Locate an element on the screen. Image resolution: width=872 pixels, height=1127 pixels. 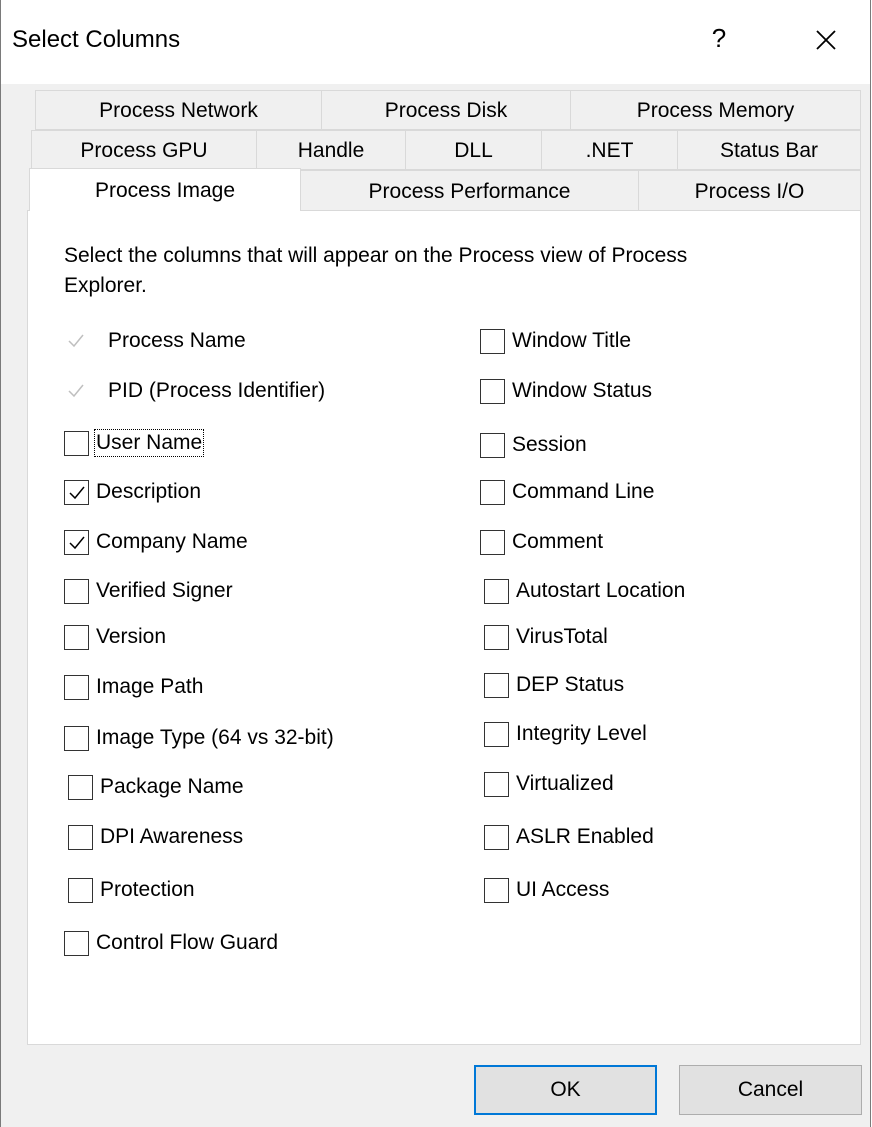
tab-process-memory: Process Memory is located at coordinates (715, 110).